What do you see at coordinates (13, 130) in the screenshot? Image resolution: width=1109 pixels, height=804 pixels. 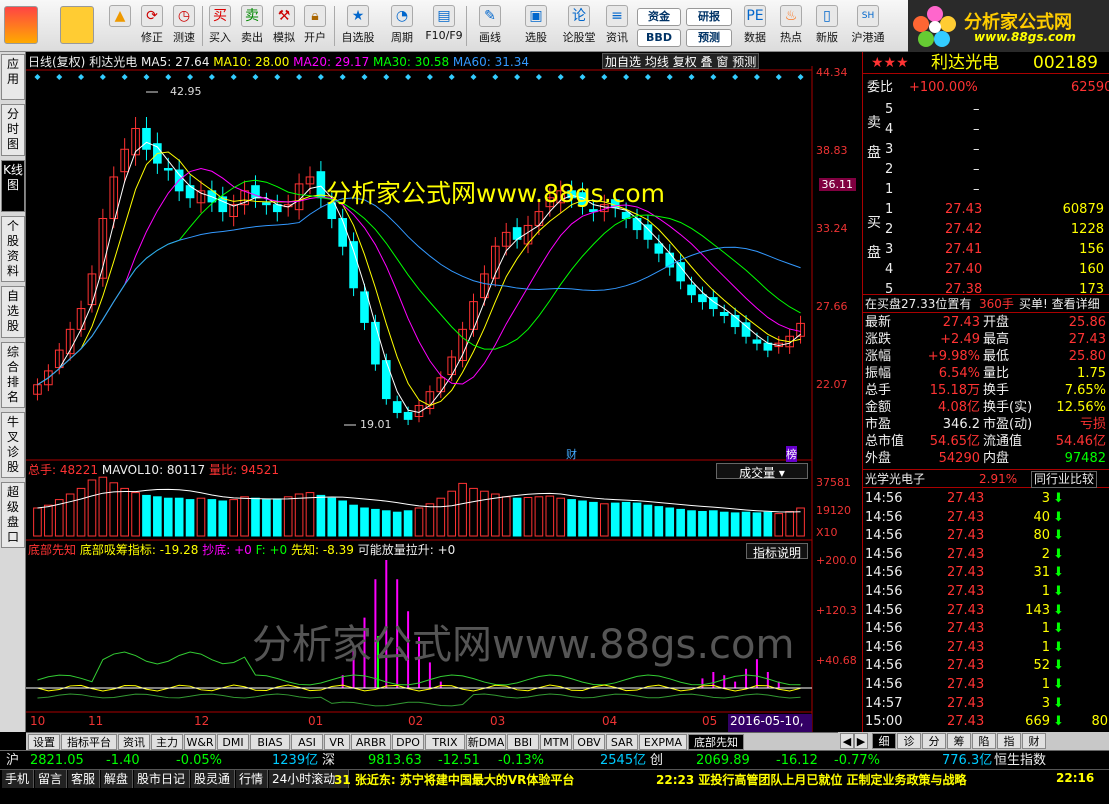 I see `tab-intraday: 分时图` at bounding box center [13, 130].